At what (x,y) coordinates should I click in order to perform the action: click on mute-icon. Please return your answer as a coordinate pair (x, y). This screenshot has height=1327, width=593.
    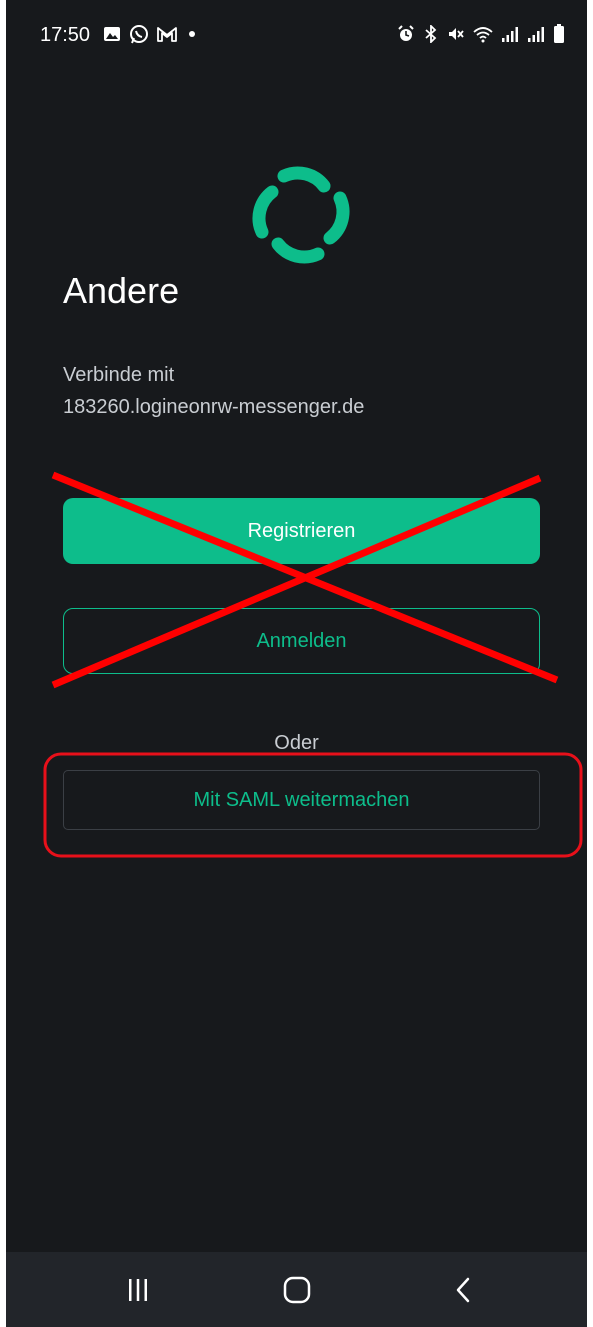
    Looking at the image, I should click on (456, 34).